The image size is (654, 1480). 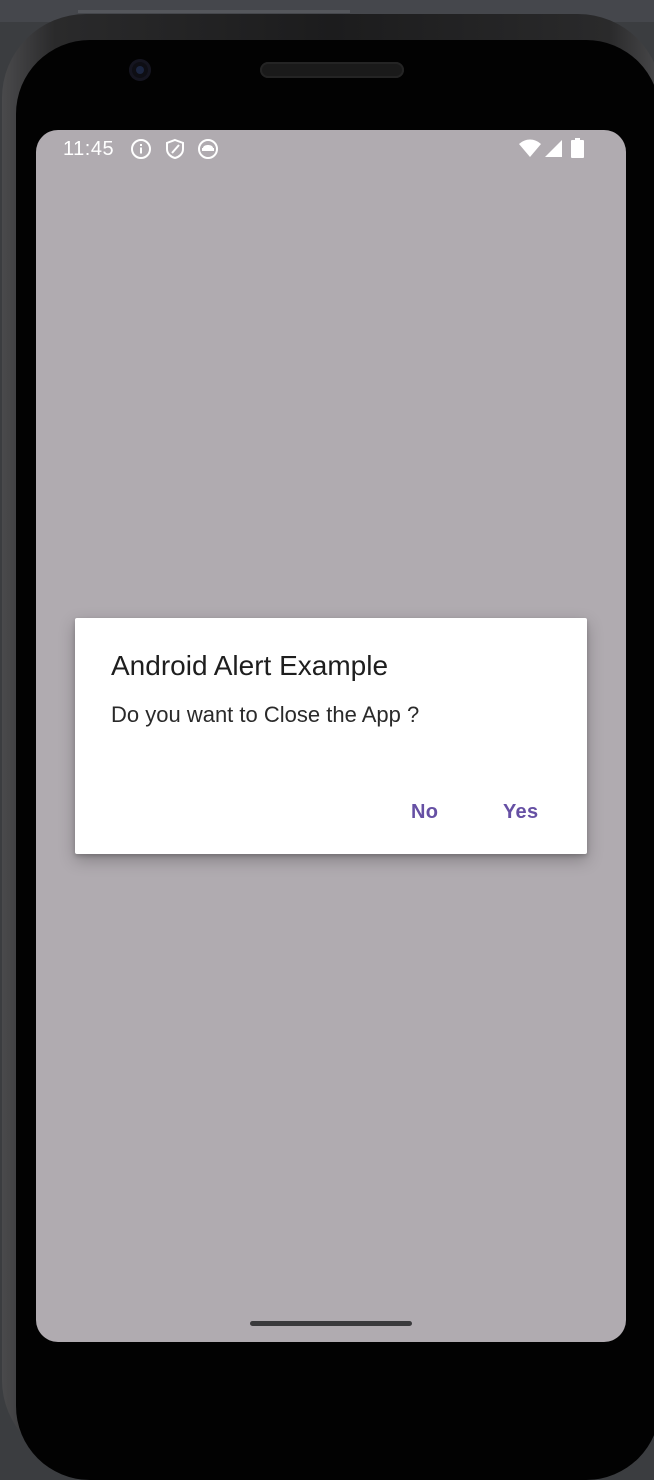 What do you see at coordinates (265, 714) in the screenshot?
I see `dialog-message: Do you want to Close the App ?` at bounding box center [265, 714].